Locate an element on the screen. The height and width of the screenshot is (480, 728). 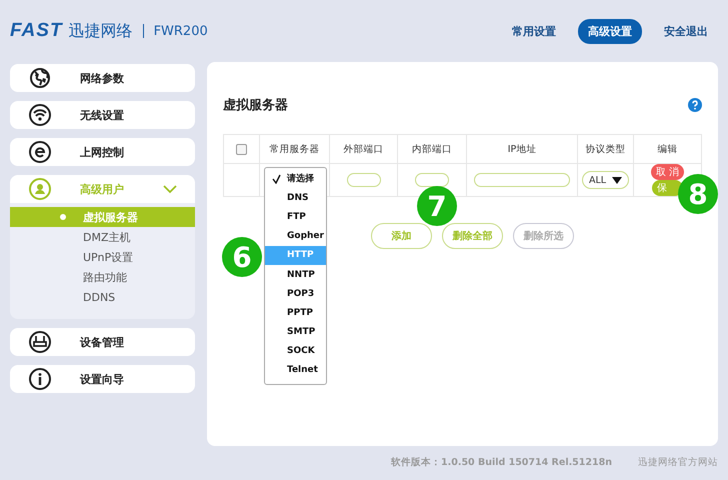
version-text: 软件版本：1.0.50 Build 150714 Rel.51218n is located at coordinates (501, 462).